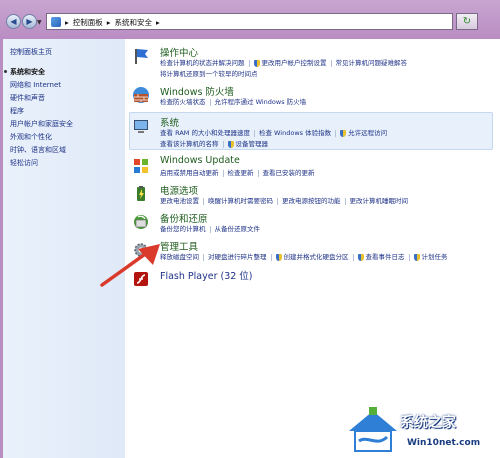  I want to click on sidebar-item-ease-of-access: 轻松访问, so click(24, 163).